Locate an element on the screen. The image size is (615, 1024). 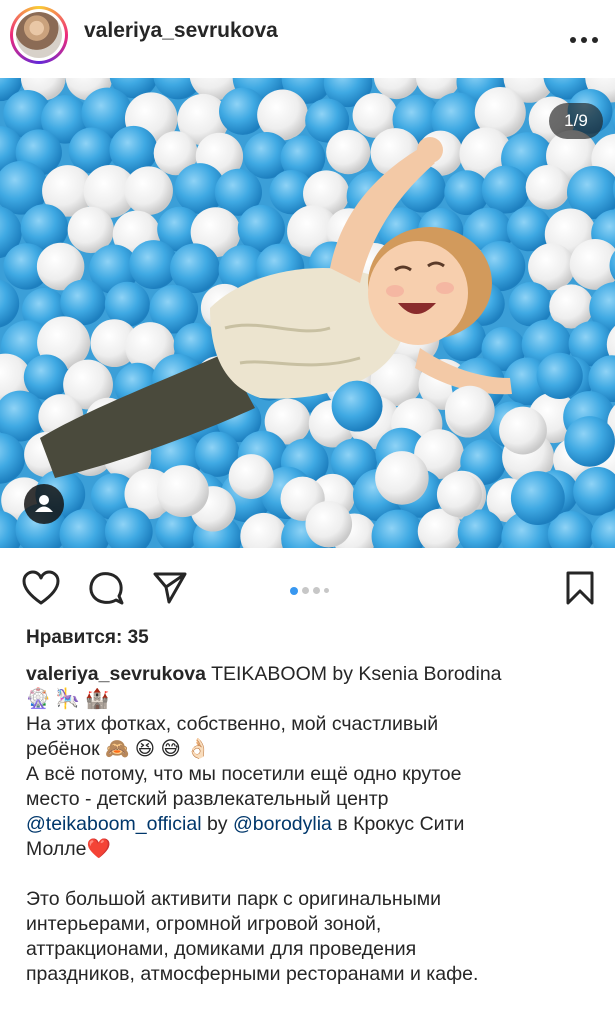
carousel-indicator is located at coordinates (311, 588).